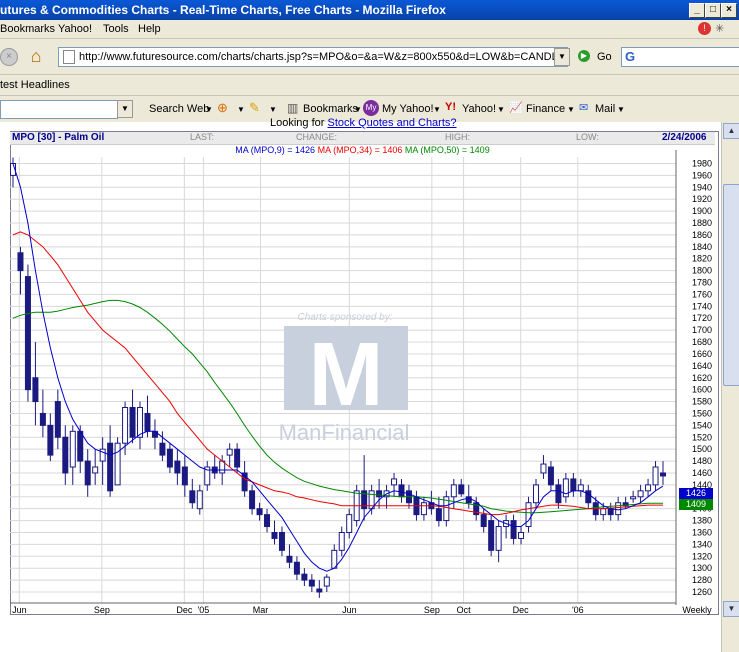  What do you see at coordinates (702, 402) in the screenshot?
I see `y-tick-label: 1580` at bounding box center [702, 402].